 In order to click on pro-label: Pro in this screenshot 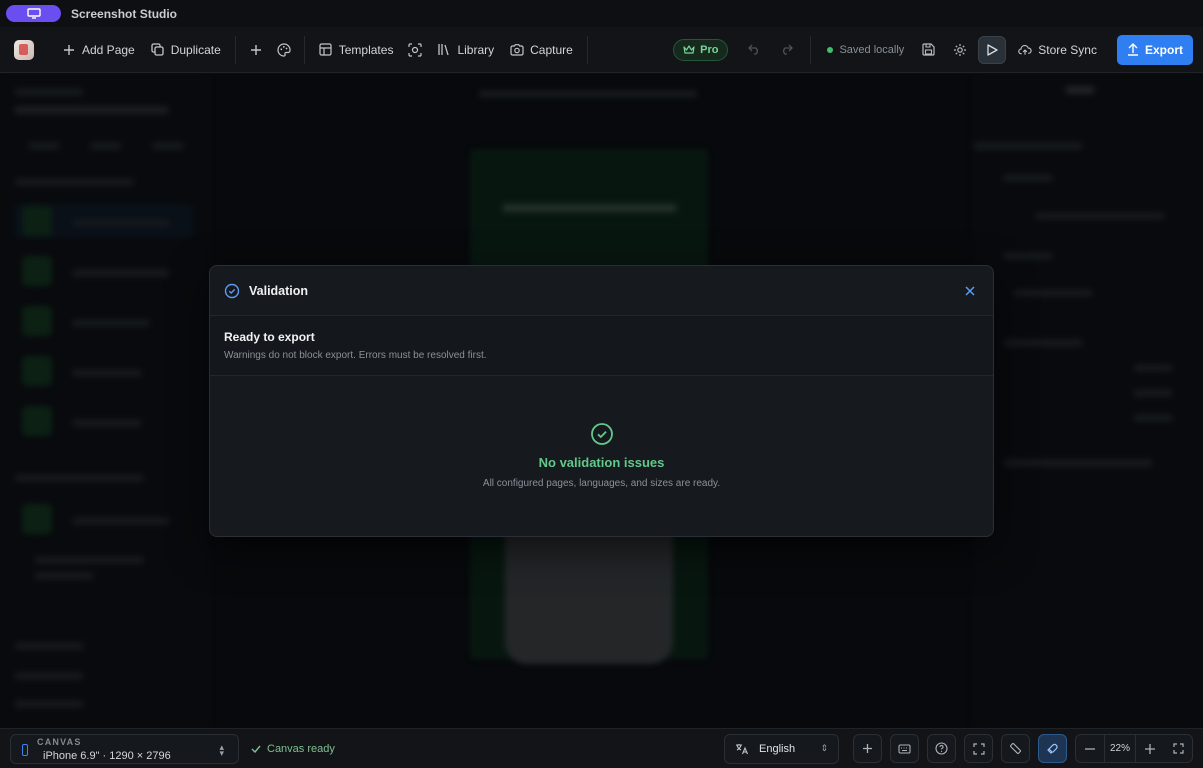, I will do `click(709, 49)`.